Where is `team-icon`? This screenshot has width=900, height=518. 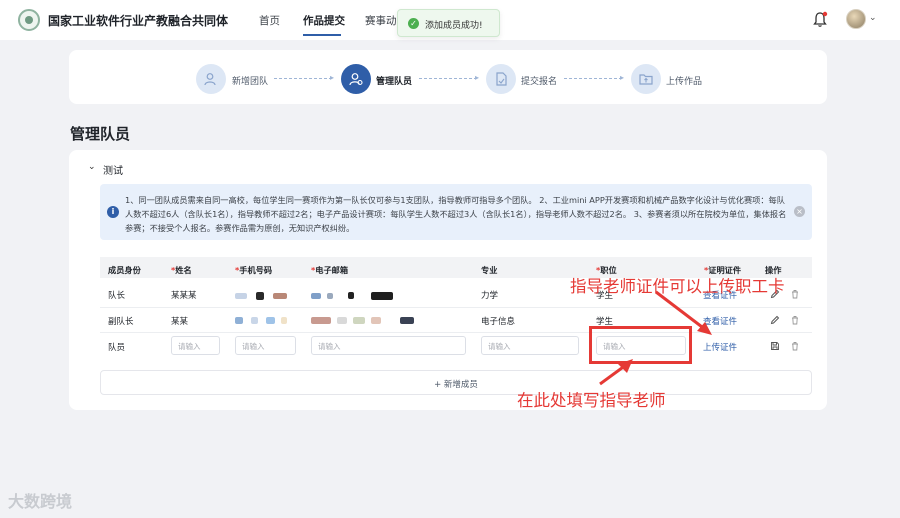 team-icon is located at coordinates (356, 79).